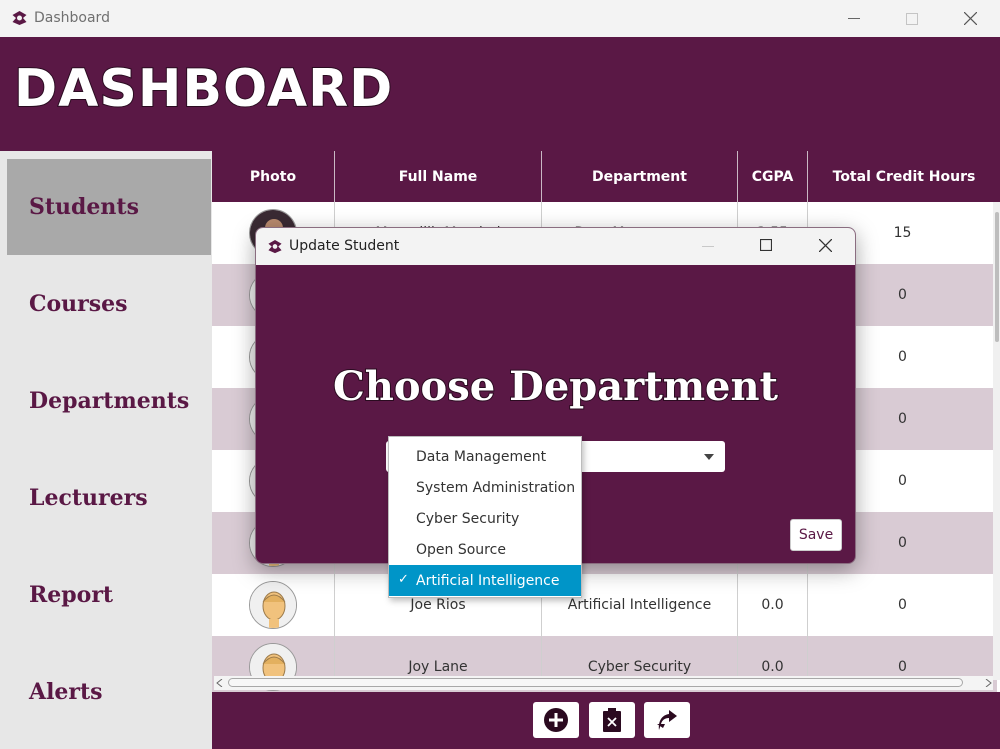  I want to click on checkmark-icon: ✓, so click(403, 579).